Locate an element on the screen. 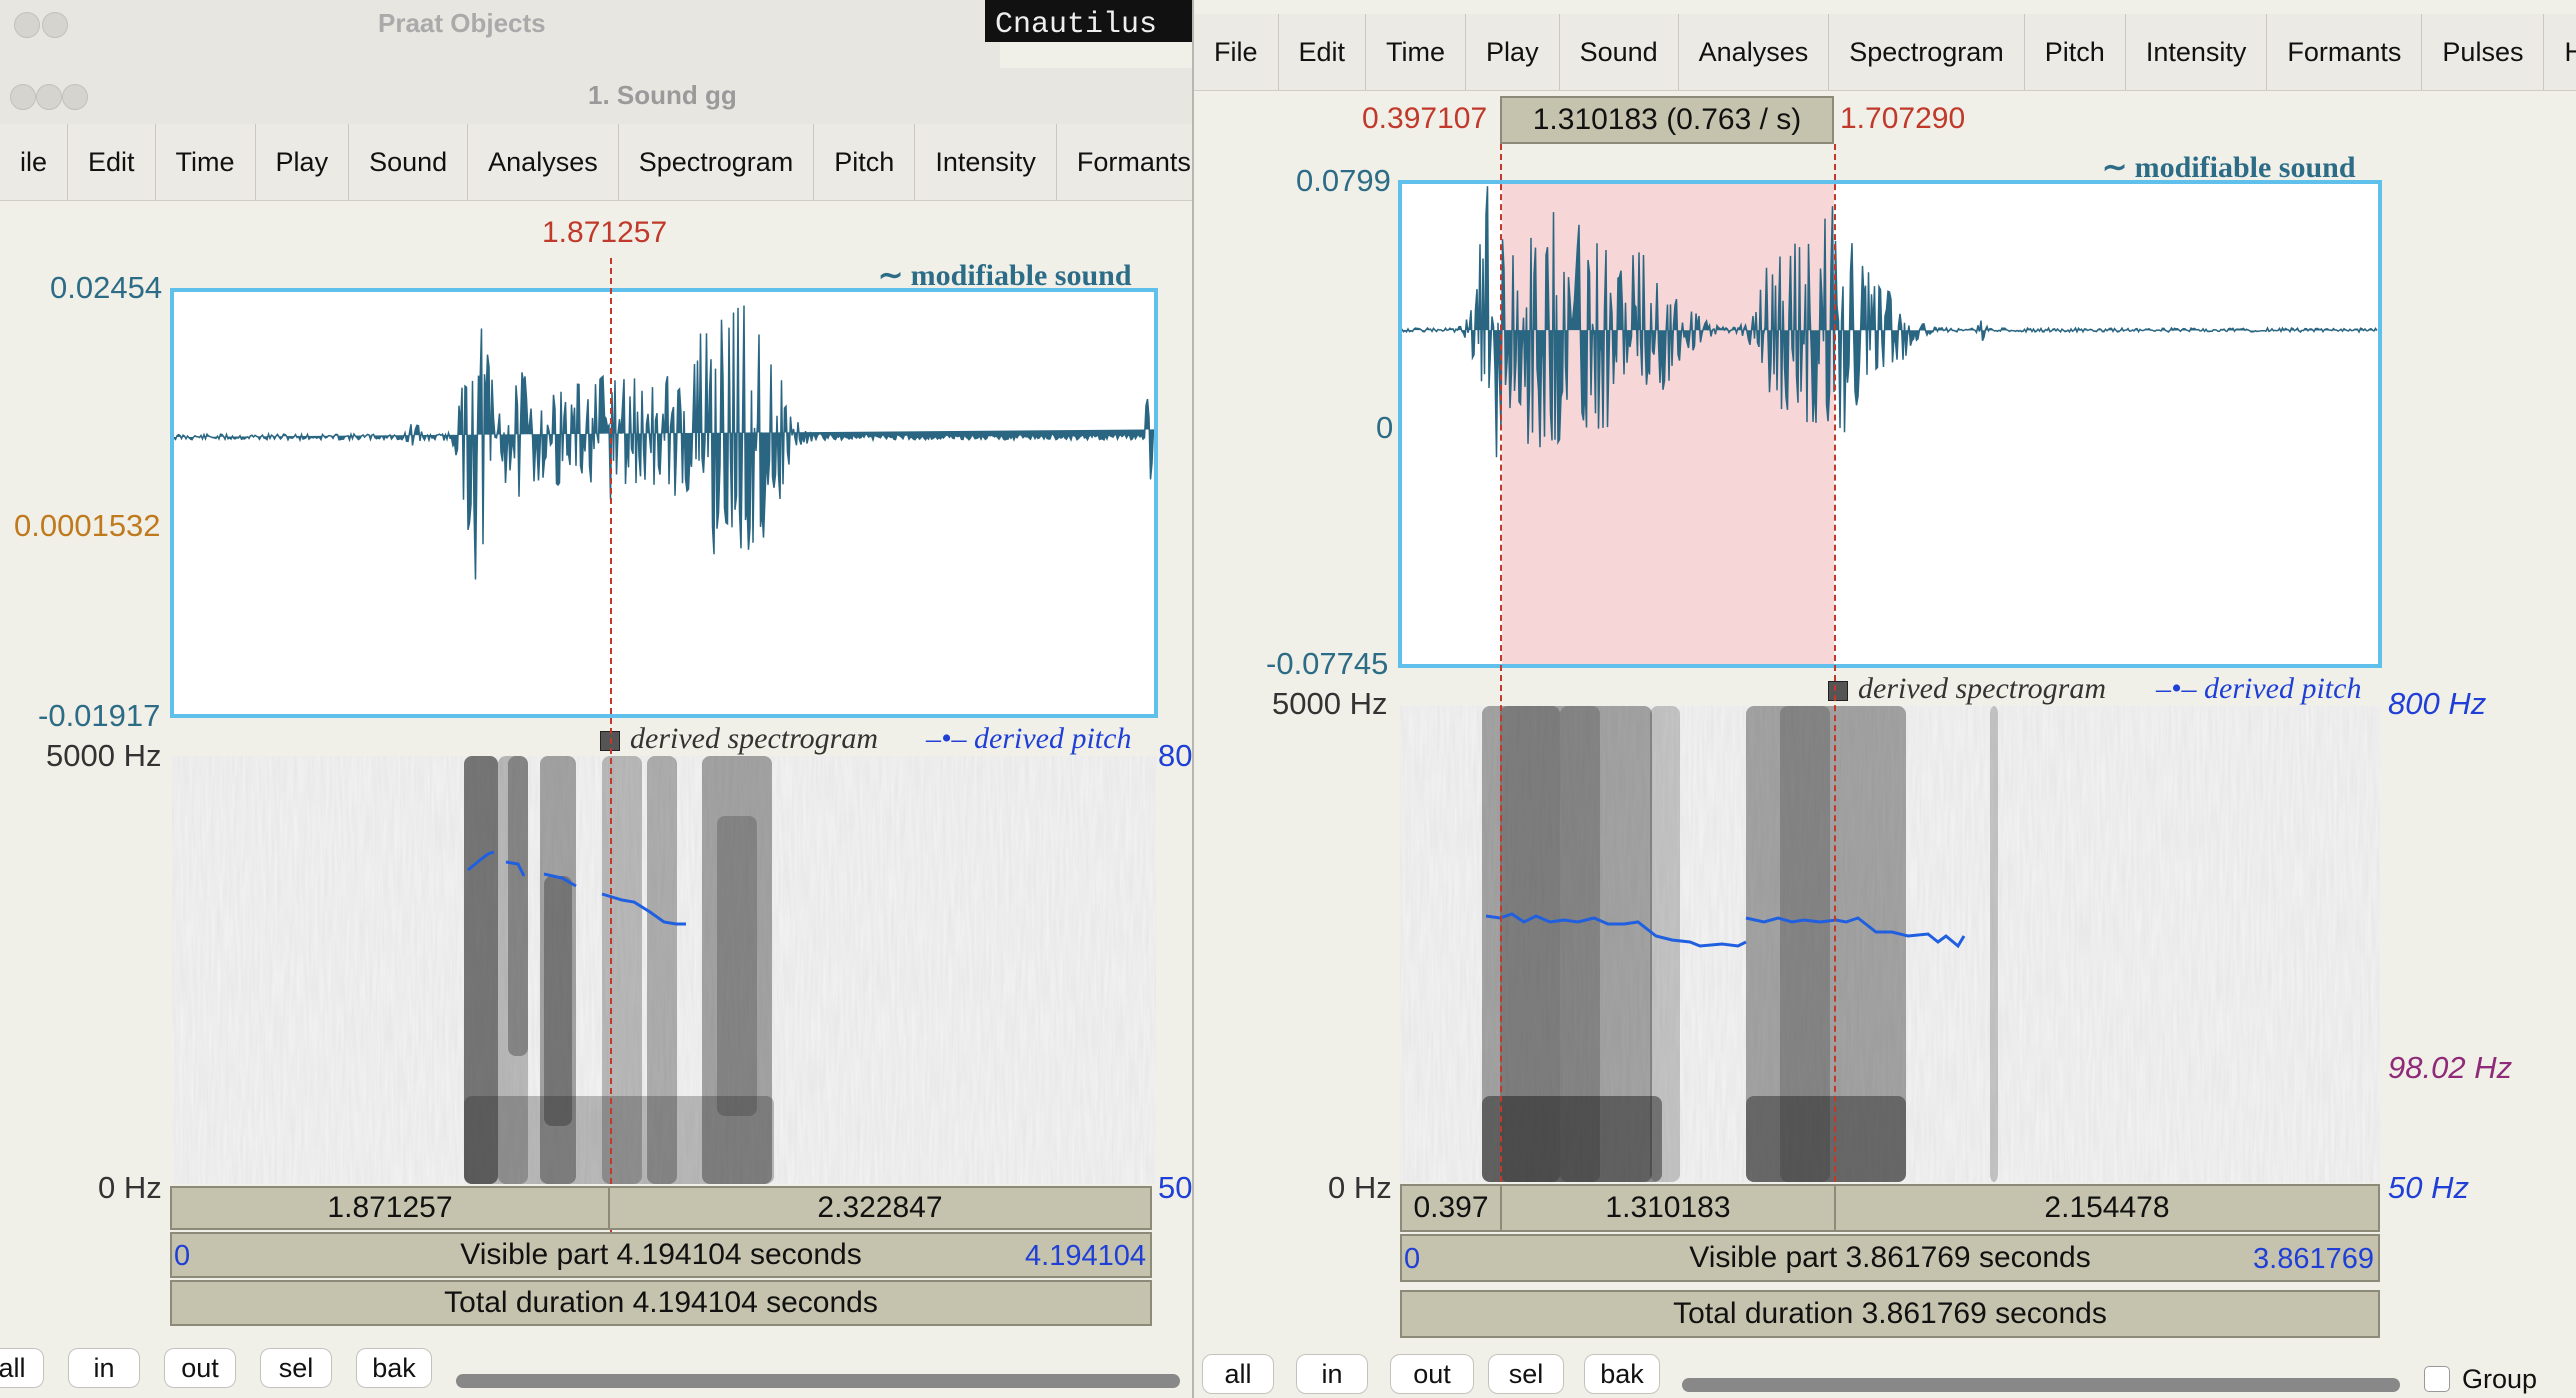  right-seg-b: 1.310183 is located at coordinates (1668, 1207).